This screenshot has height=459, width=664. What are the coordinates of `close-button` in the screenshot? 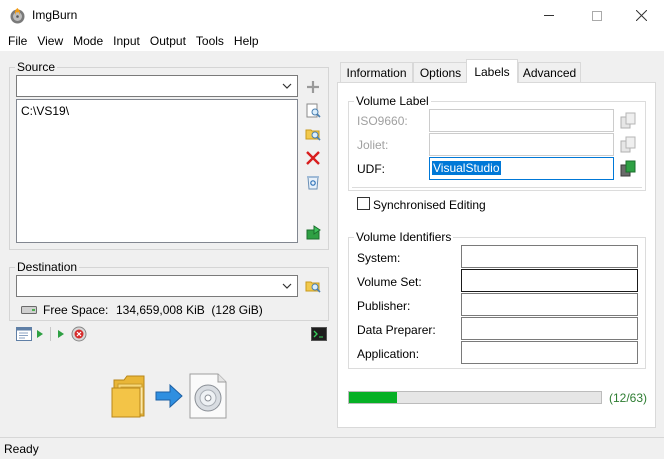 It's located at (641, 15).